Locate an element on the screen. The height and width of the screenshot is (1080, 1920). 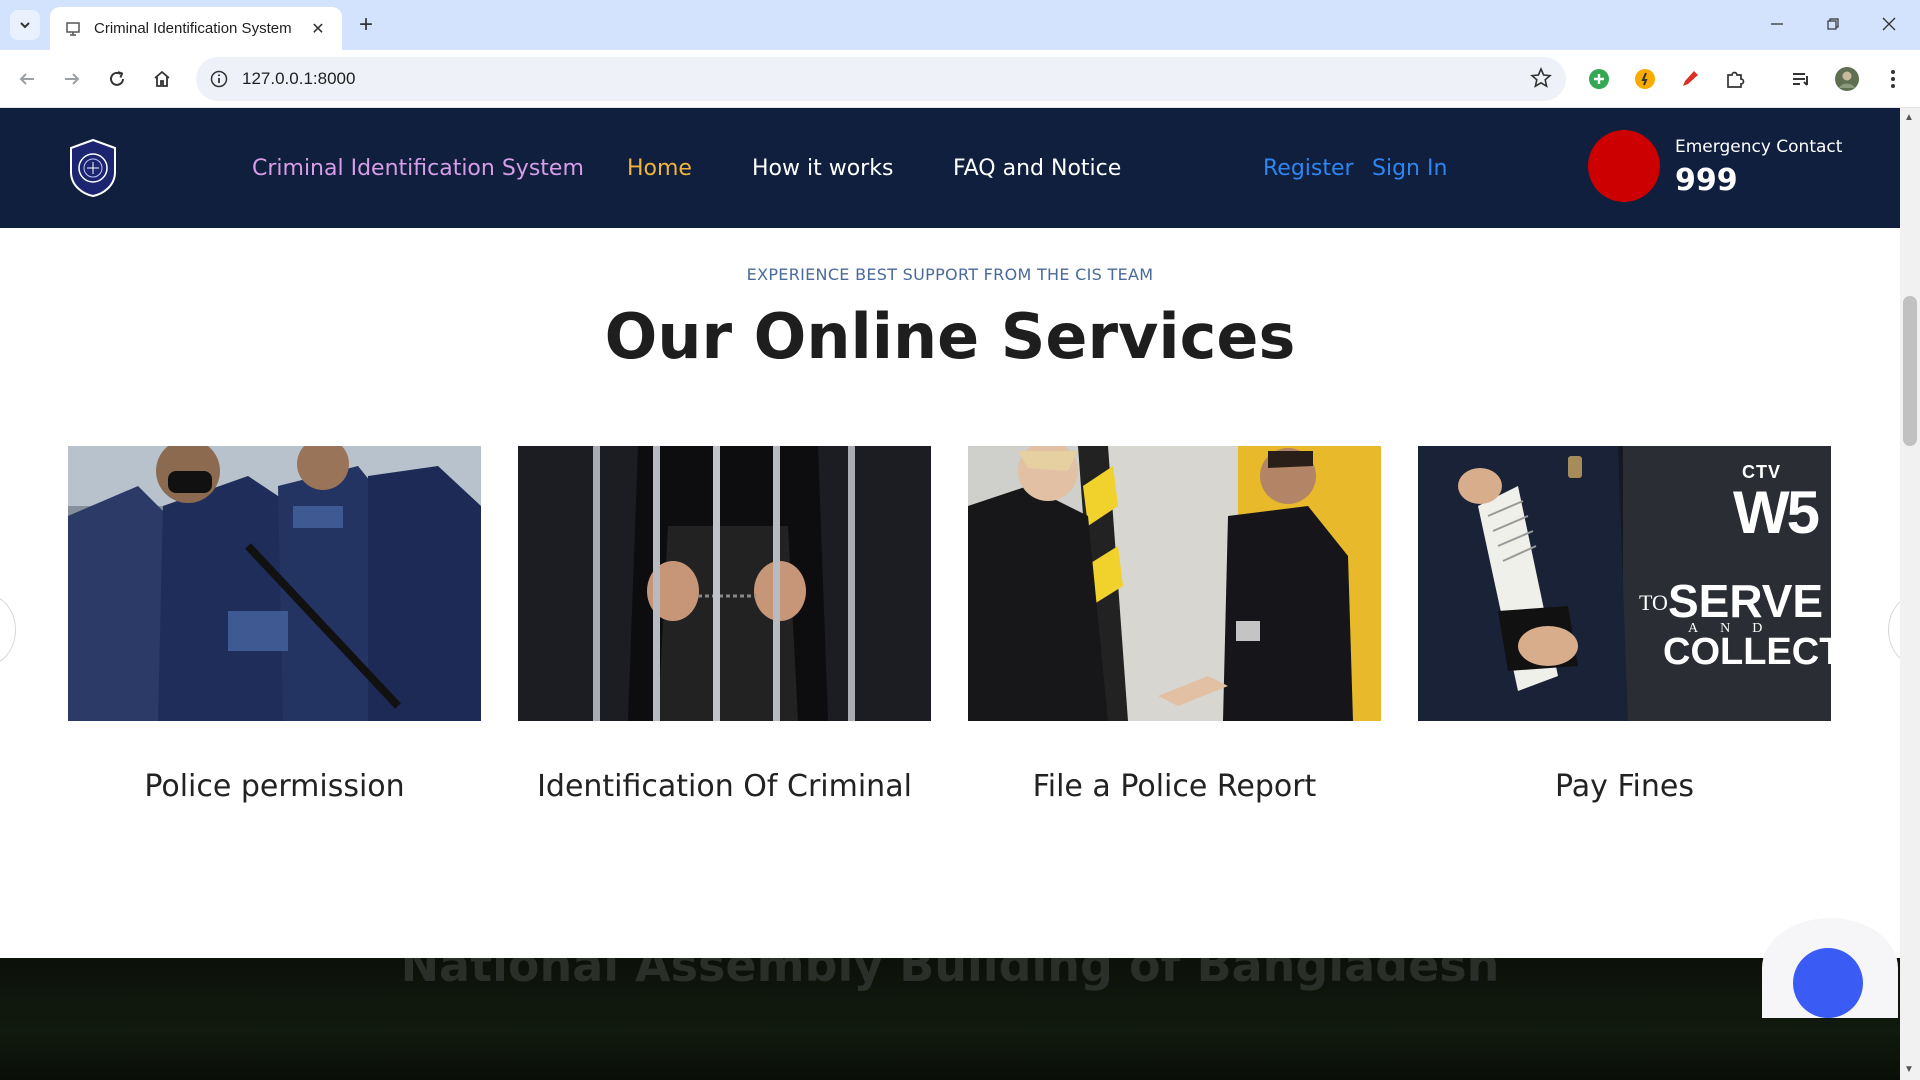
emergency-number: 999 is located at coordinates (1706, 180).